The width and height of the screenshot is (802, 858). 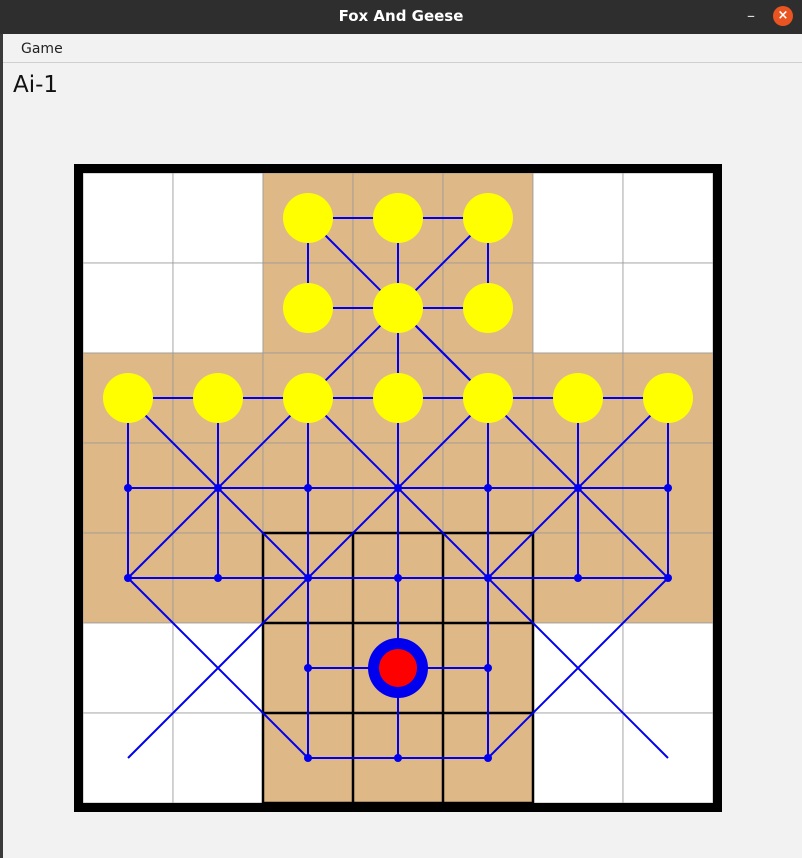 What do you see at coordinates (398, 668) in the screenshot?
I see `fox-piece-center` at bounding box center [398, 668].